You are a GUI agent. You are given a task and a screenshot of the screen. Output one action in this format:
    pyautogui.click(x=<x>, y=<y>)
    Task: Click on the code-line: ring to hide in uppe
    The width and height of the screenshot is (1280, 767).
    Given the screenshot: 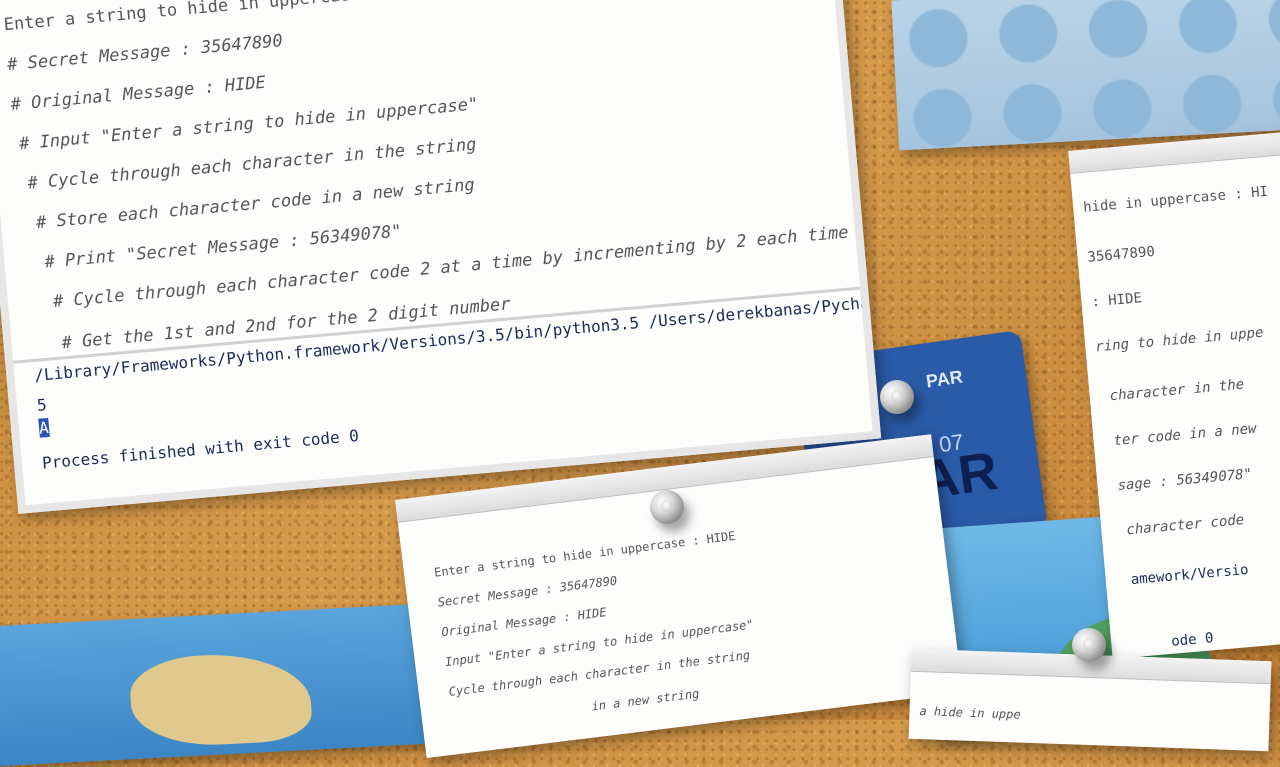 What is the action you would take?
    pyautogui.click(x=1179, y=340)
    